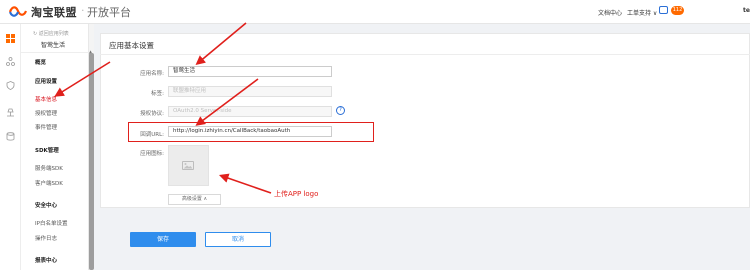  What do you see at coordinates (194, 199) in the screenshot?
I see `advanced-settings-button: 高级设置 ∧` at bounding box center [194, 199].